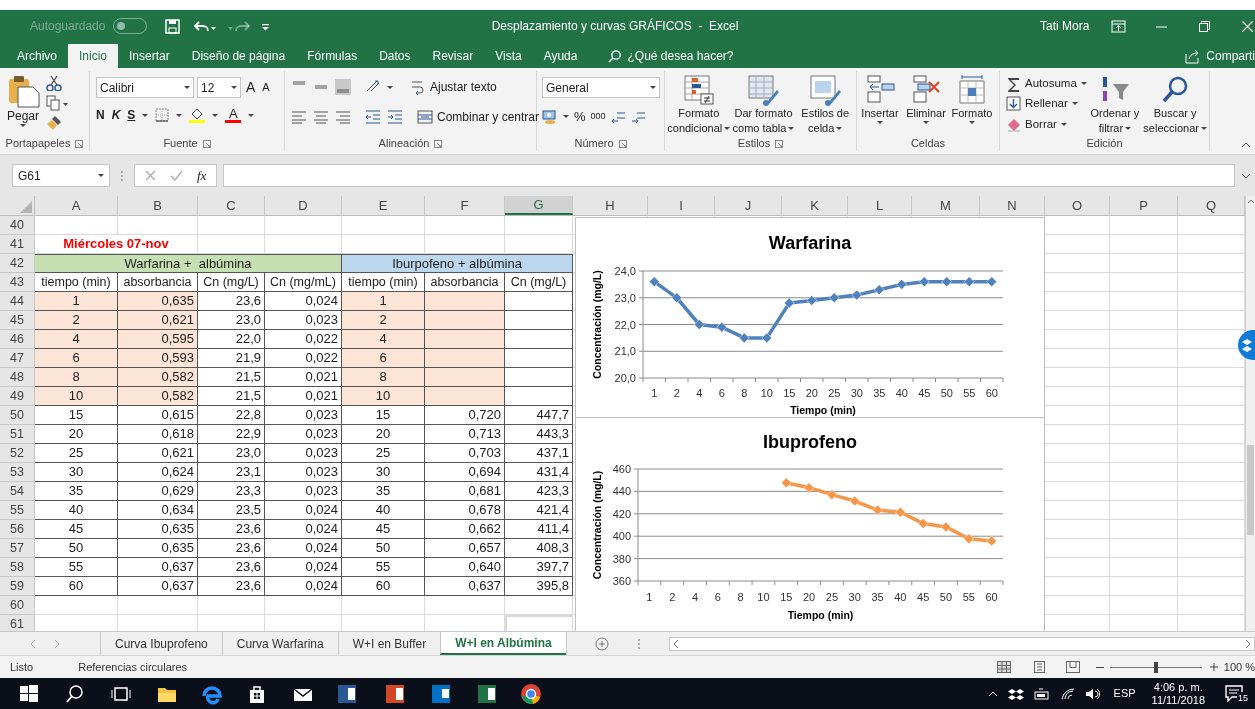 The height and width of the screenshot is (709, 1255). What do you see at coordinates (1124, 693) in the screenshot?
I see `language-indicator: ESP` at bounding box center [1124, 693].